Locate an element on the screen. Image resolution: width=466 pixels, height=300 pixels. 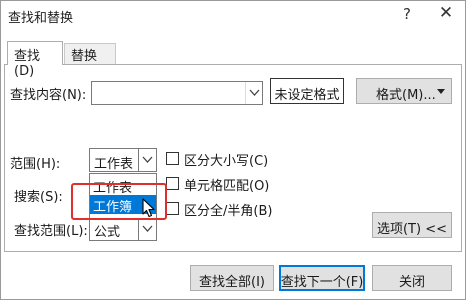
within-select: 工作表 is located at coordinates (123, 160).